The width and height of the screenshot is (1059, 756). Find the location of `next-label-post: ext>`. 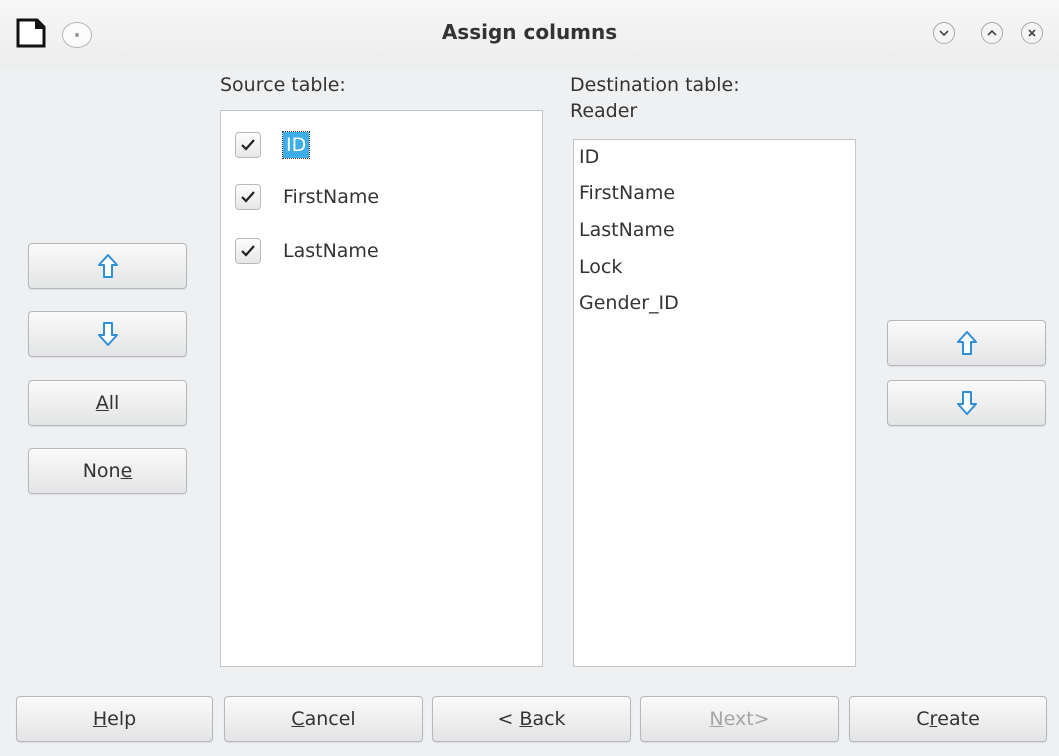

next-label-post: ext> is located at coordinates (746, 719).